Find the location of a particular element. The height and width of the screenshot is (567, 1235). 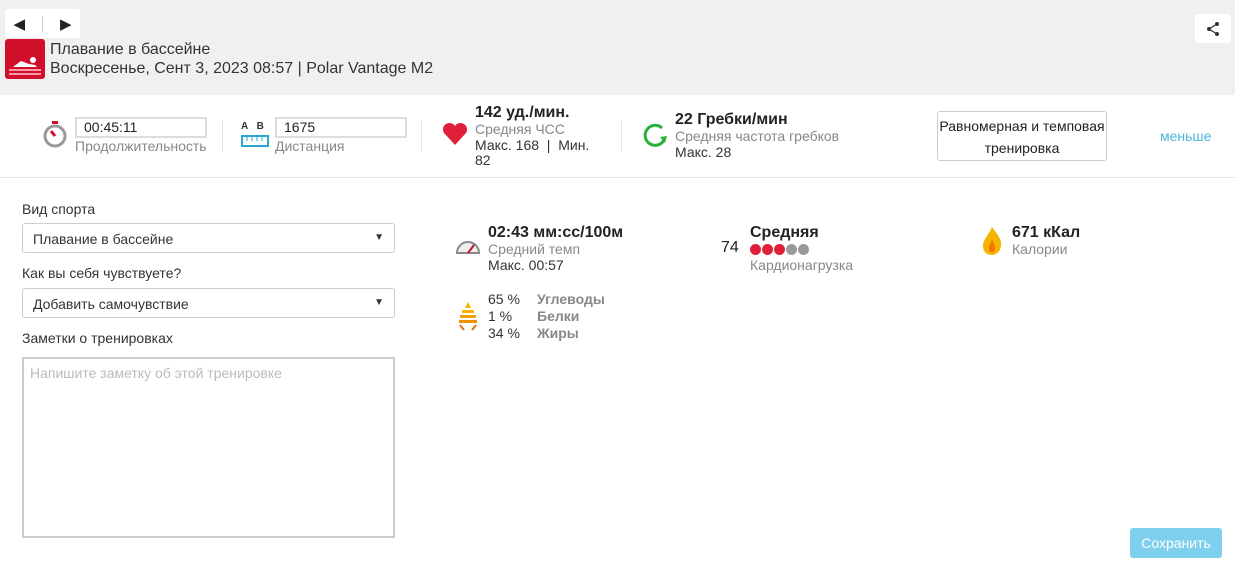

less-link: меньше is located at coordinates (1185, 136).